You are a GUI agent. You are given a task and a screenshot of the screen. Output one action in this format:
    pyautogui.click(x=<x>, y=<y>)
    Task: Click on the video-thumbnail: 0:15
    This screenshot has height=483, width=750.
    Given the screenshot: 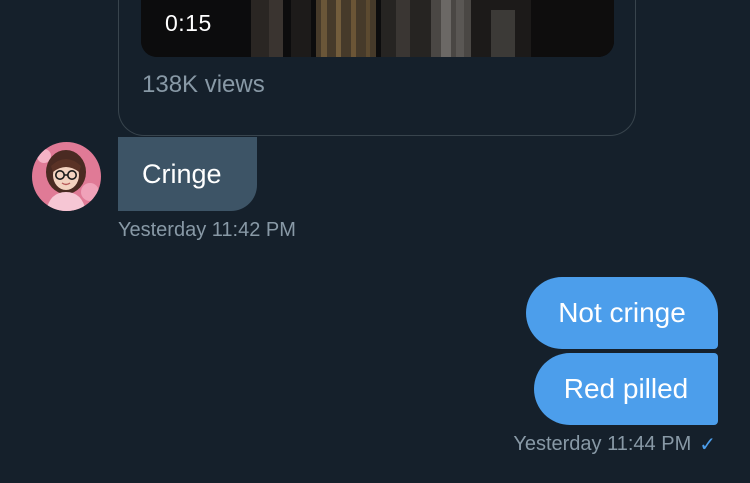 What is the action you would take?
    pyautogui.click(x=377, y=28)
    